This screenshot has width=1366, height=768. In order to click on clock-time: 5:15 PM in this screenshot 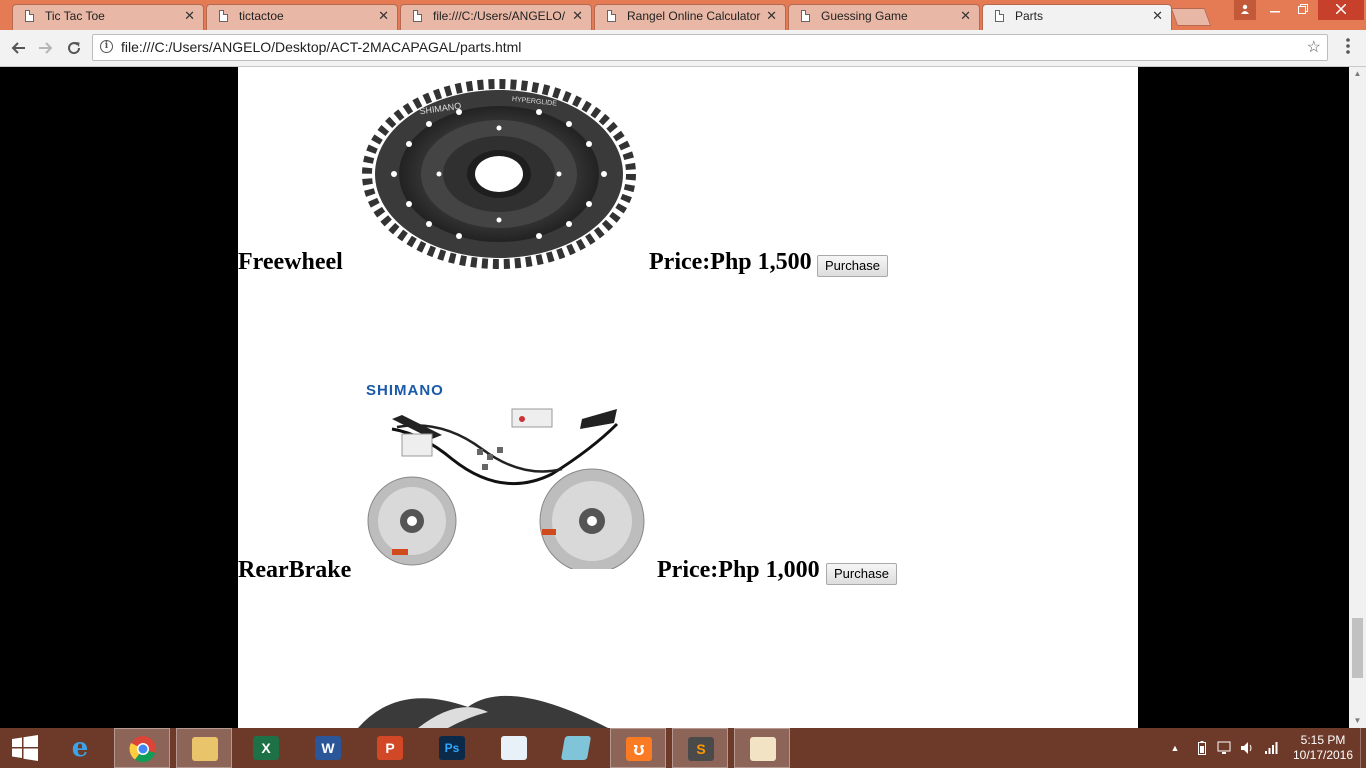, I will do `click(1323, 740)`.